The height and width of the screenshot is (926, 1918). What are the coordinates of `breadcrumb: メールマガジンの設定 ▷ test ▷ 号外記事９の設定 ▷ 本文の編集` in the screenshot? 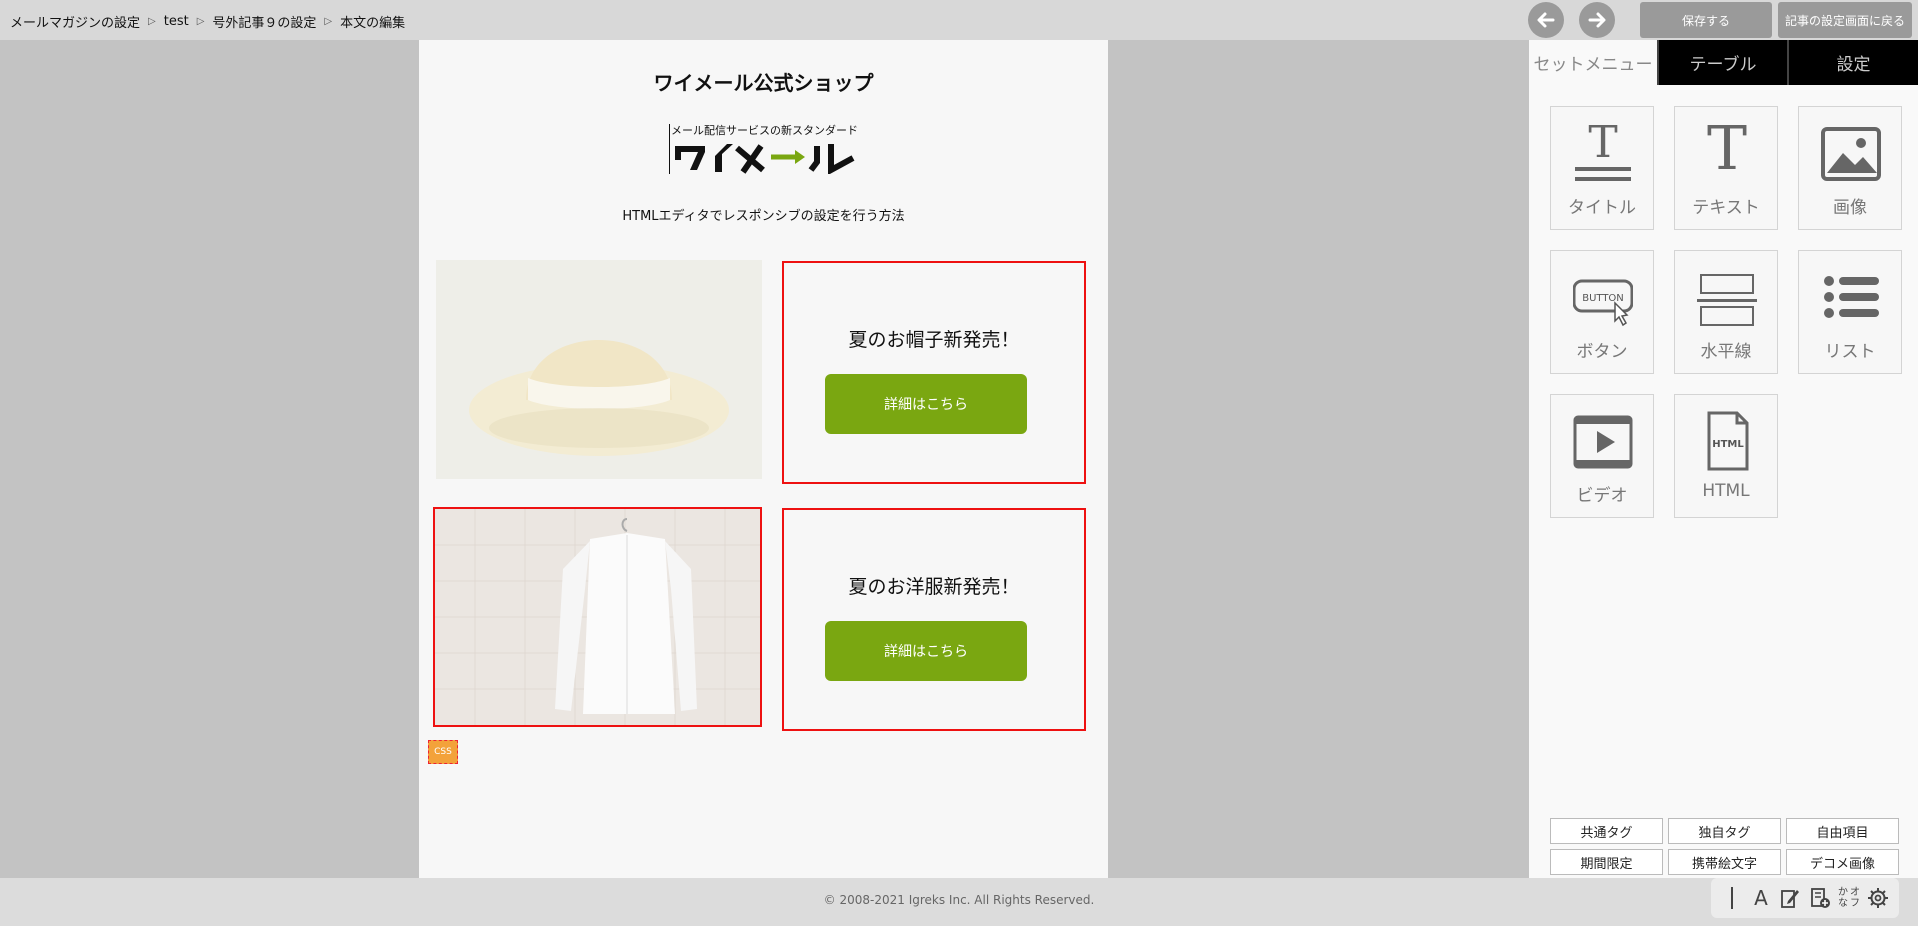 It's located at (207, 21).